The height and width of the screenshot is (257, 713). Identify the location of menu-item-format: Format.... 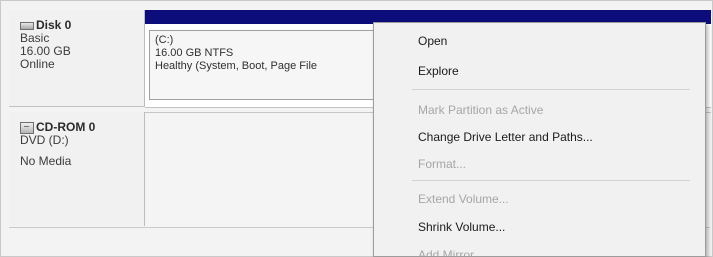
(442, 164).